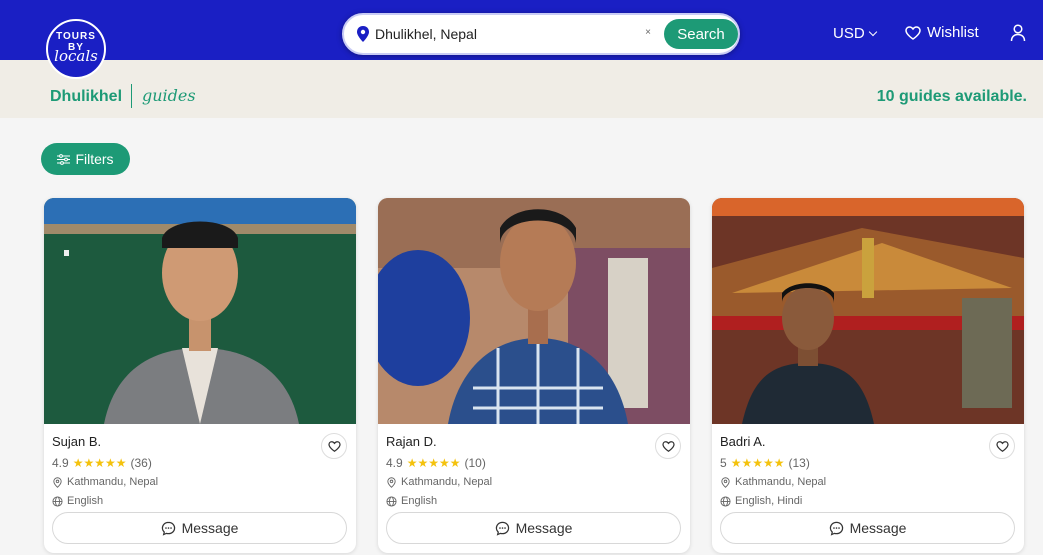 The height and width of the screenshot is (555, 1043). I want to click on rating-row: 4.9 ★★★★★ (10), so click(436, 463).